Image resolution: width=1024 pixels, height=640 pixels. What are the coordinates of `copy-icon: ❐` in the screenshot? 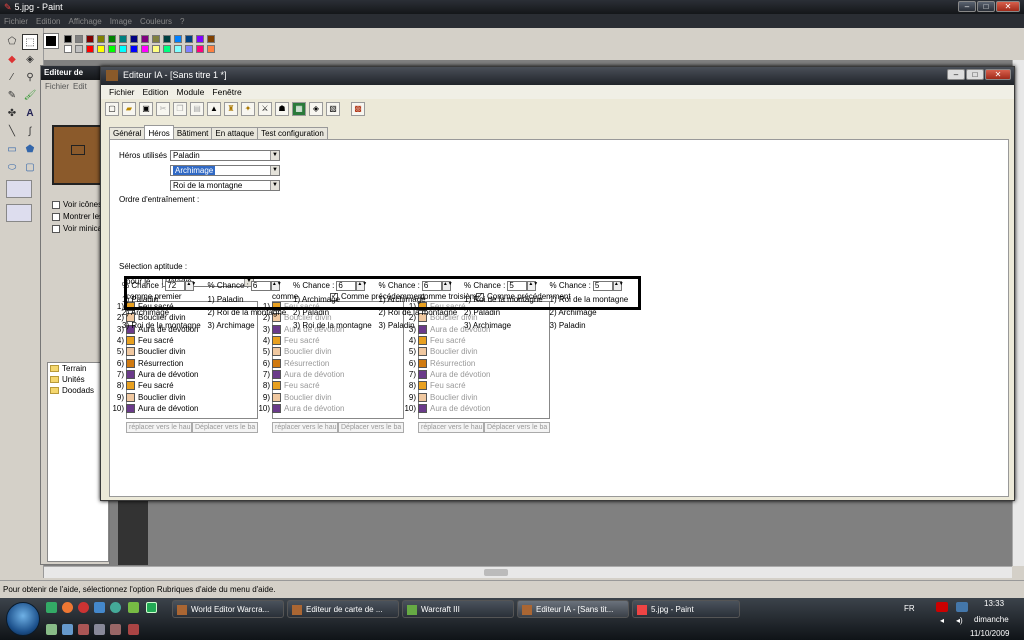 It's located at (180, 109).